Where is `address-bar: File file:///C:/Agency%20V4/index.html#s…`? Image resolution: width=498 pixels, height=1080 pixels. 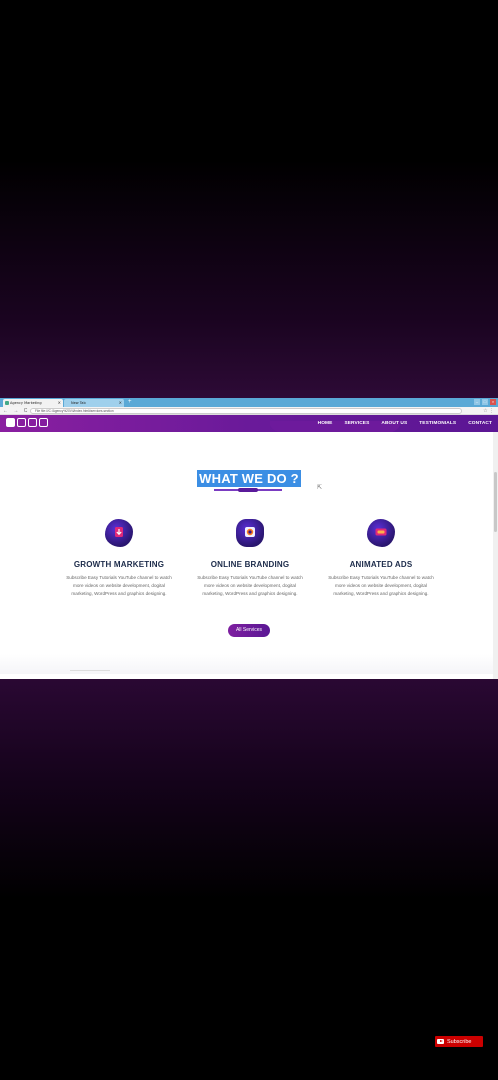
address-bar: File file:///C:/Agency%20V4/index.html#s… is located at coordinates (246, 411).